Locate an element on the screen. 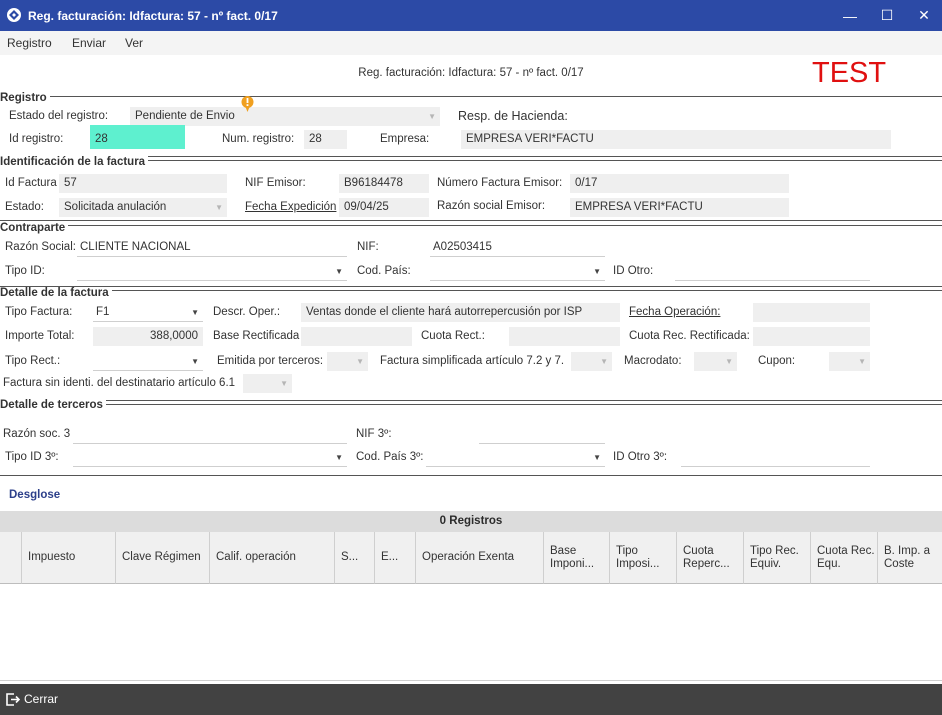 Image resolution: width=942 pixels, height=715 pixels. tipo-id-label: Tipo ID: is located at coordinates (25, 271).